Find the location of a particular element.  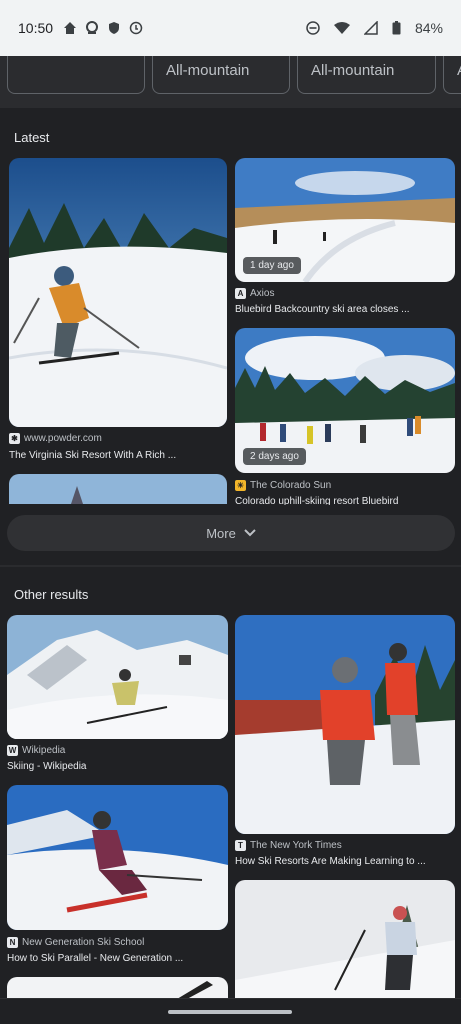

wikipedia-favicon-icon: W is located at coordinates (12, 750).